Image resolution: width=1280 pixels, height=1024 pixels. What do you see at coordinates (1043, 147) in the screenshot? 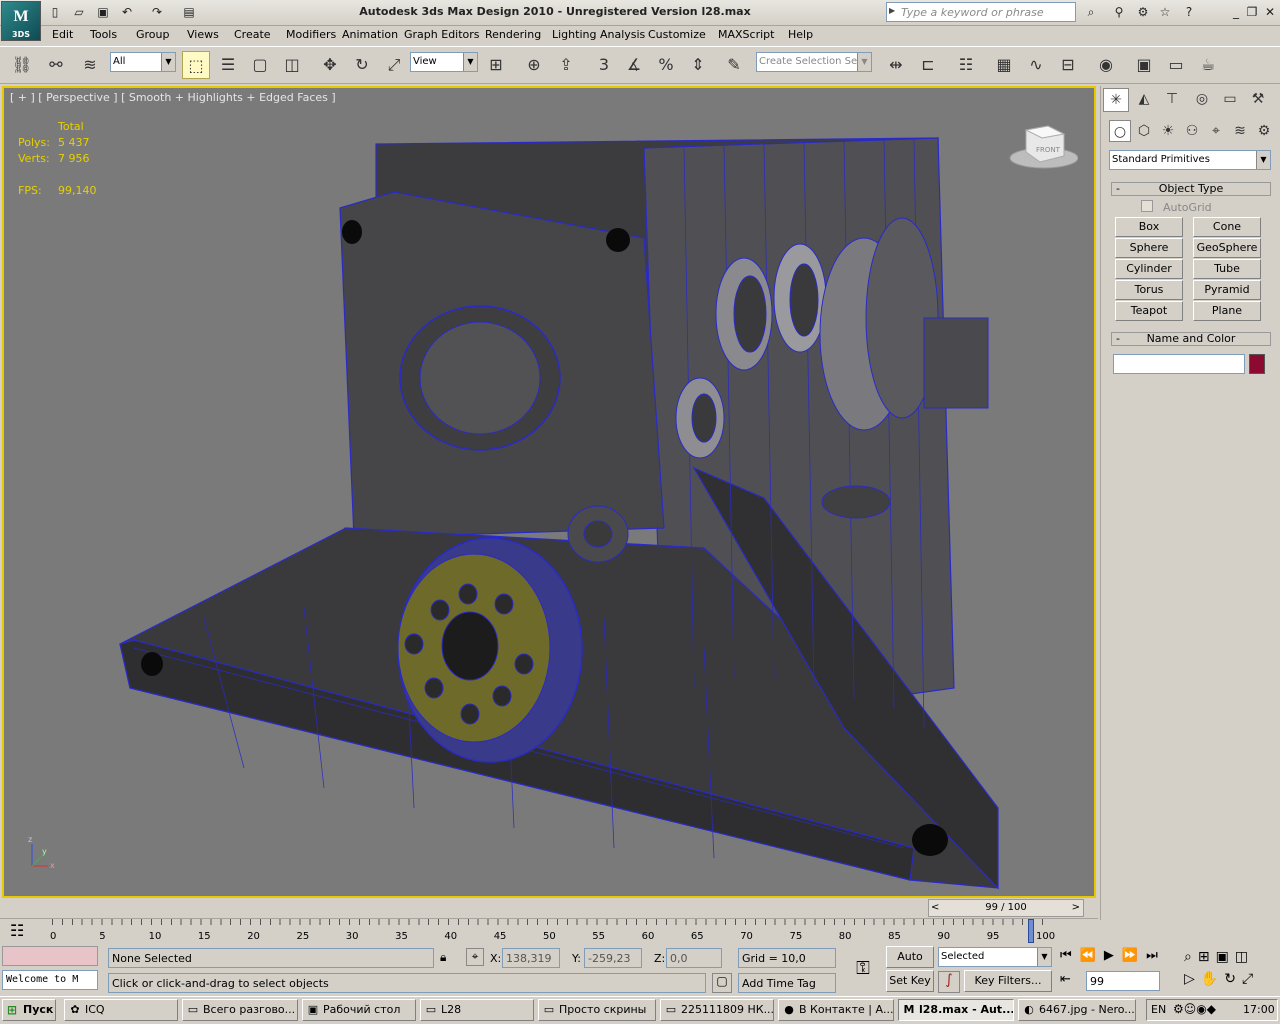
I see `viewcube-icon: FRONT` at bounding box center [1043, 147].